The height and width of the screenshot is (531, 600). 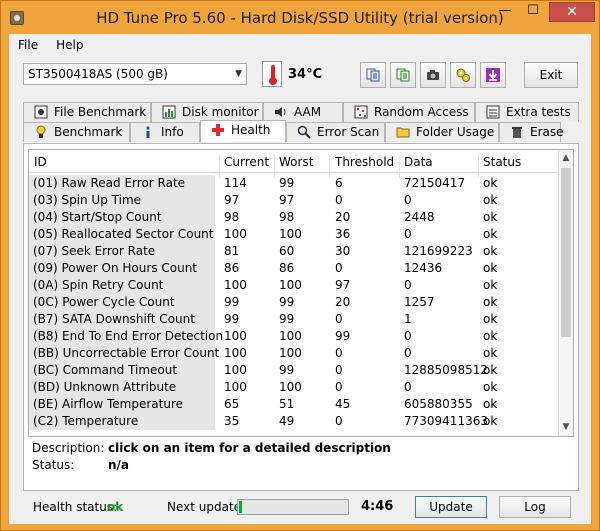 What do you see at coordinates (240, 507) in the screenshot?
I see `progress-fill` at bounding box center [240, 507].